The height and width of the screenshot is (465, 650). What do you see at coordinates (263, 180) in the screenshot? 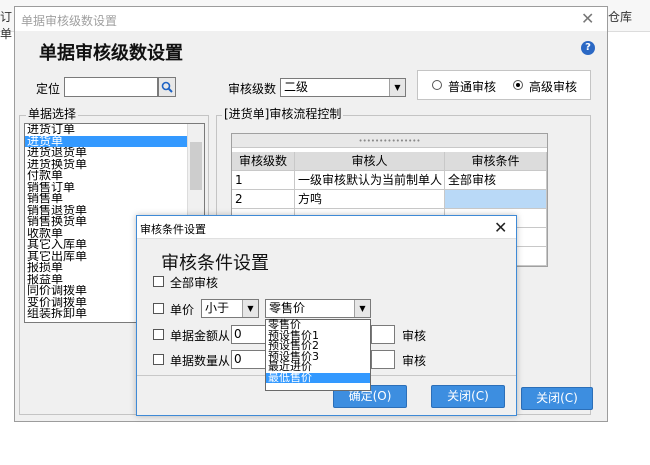
I see `grid-cell-level: 1` at bounding box center [263, 180].